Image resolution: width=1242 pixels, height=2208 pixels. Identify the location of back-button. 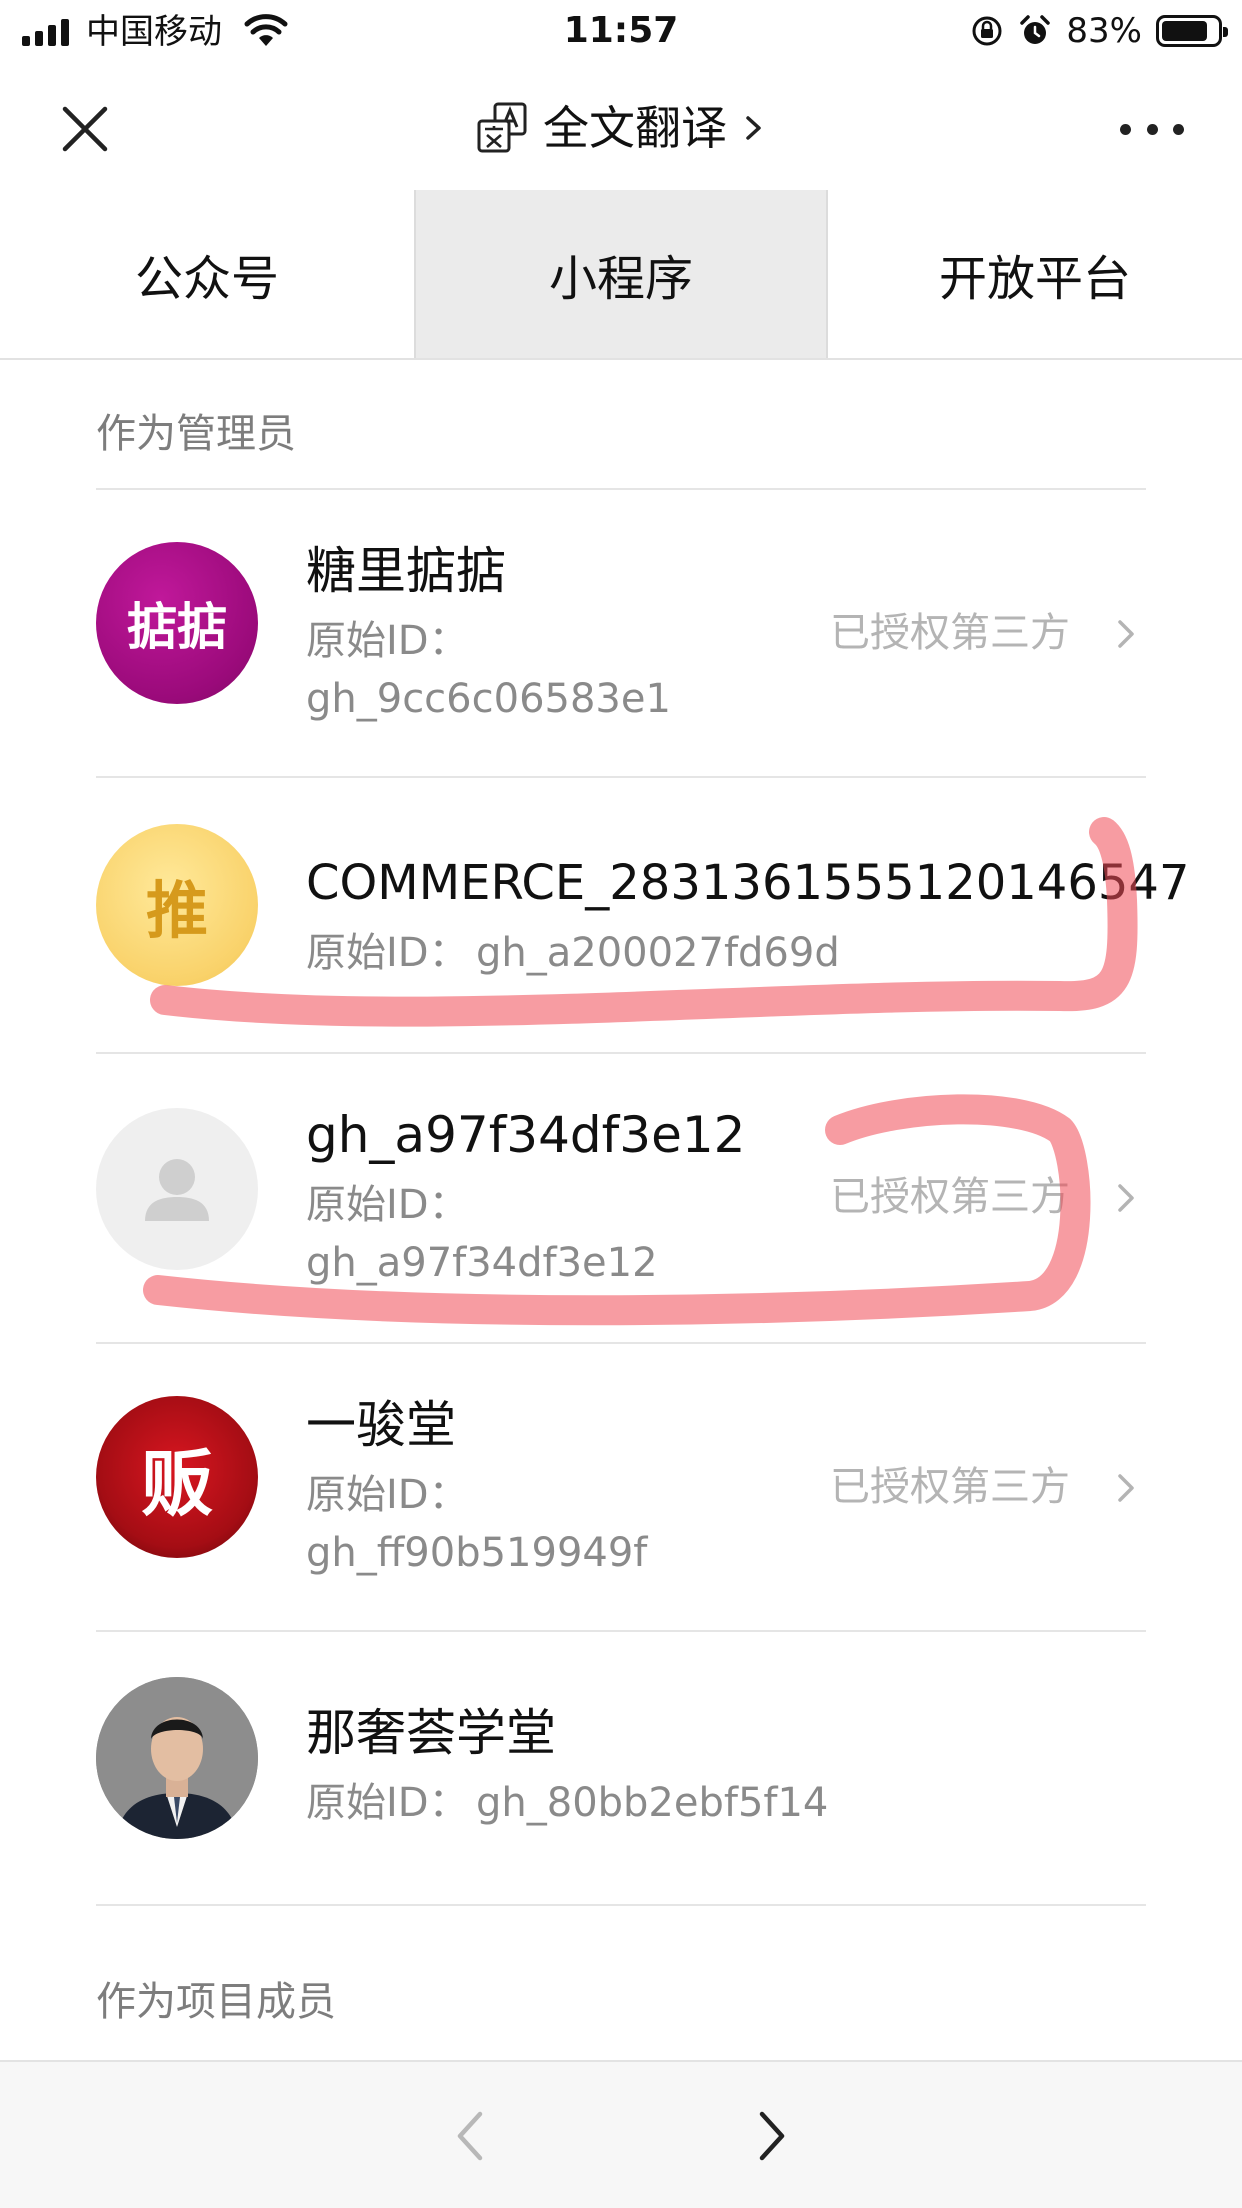
(470, 2136).